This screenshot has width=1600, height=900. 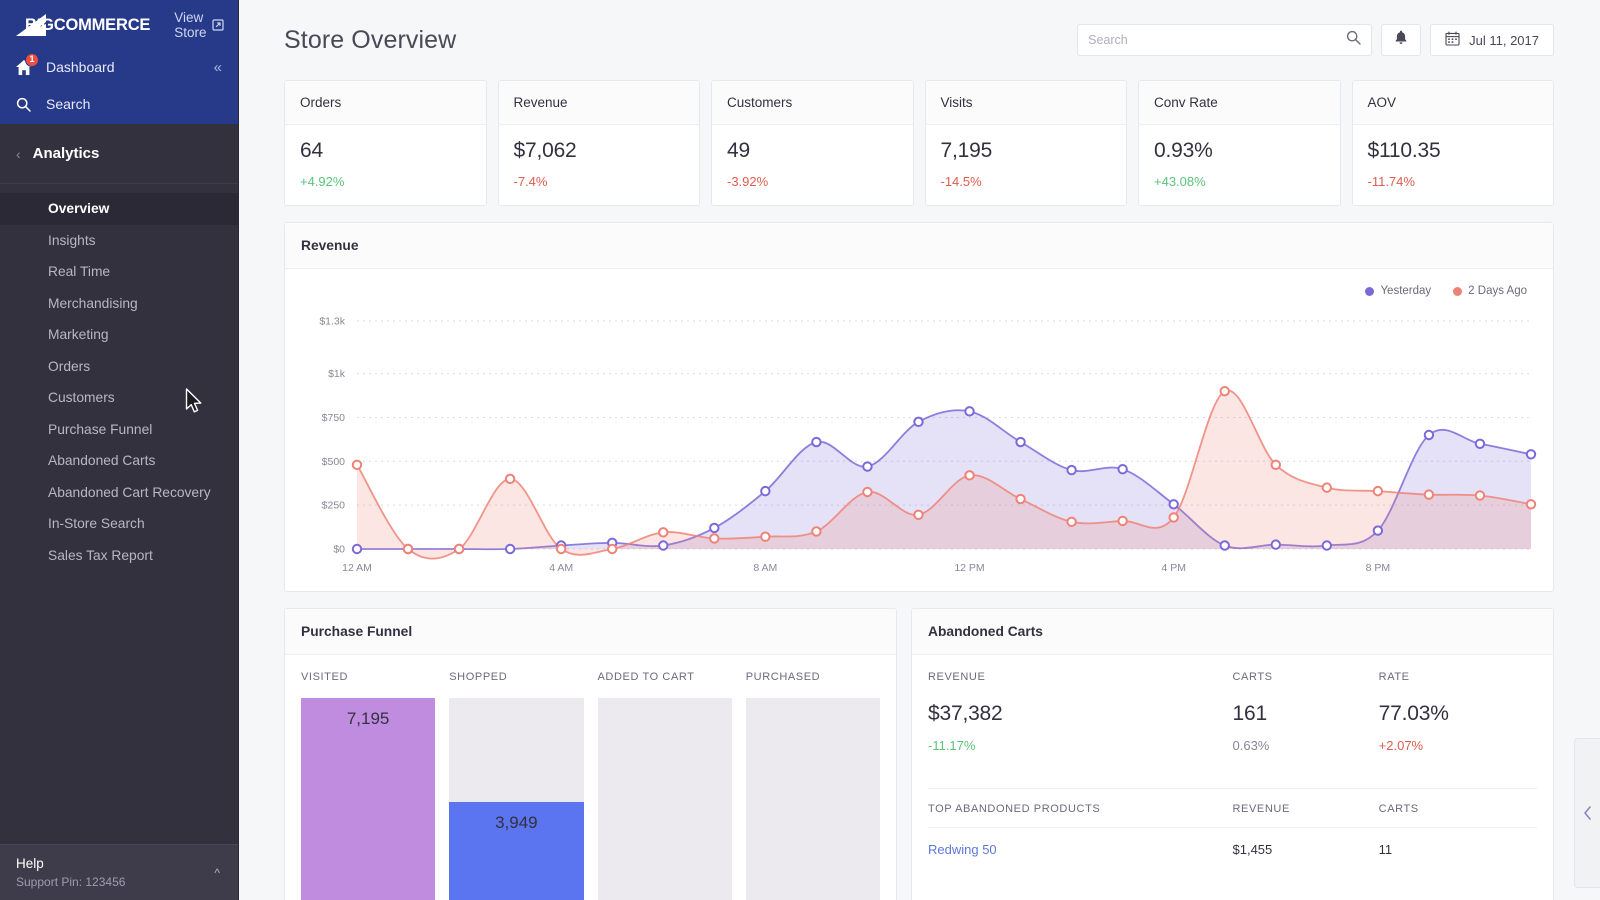 What do you see at coordinates (1453, 165) in the screenshot?
I see `kpi-body: $110.35 -11.74%` at bounding box center [1453, 165].